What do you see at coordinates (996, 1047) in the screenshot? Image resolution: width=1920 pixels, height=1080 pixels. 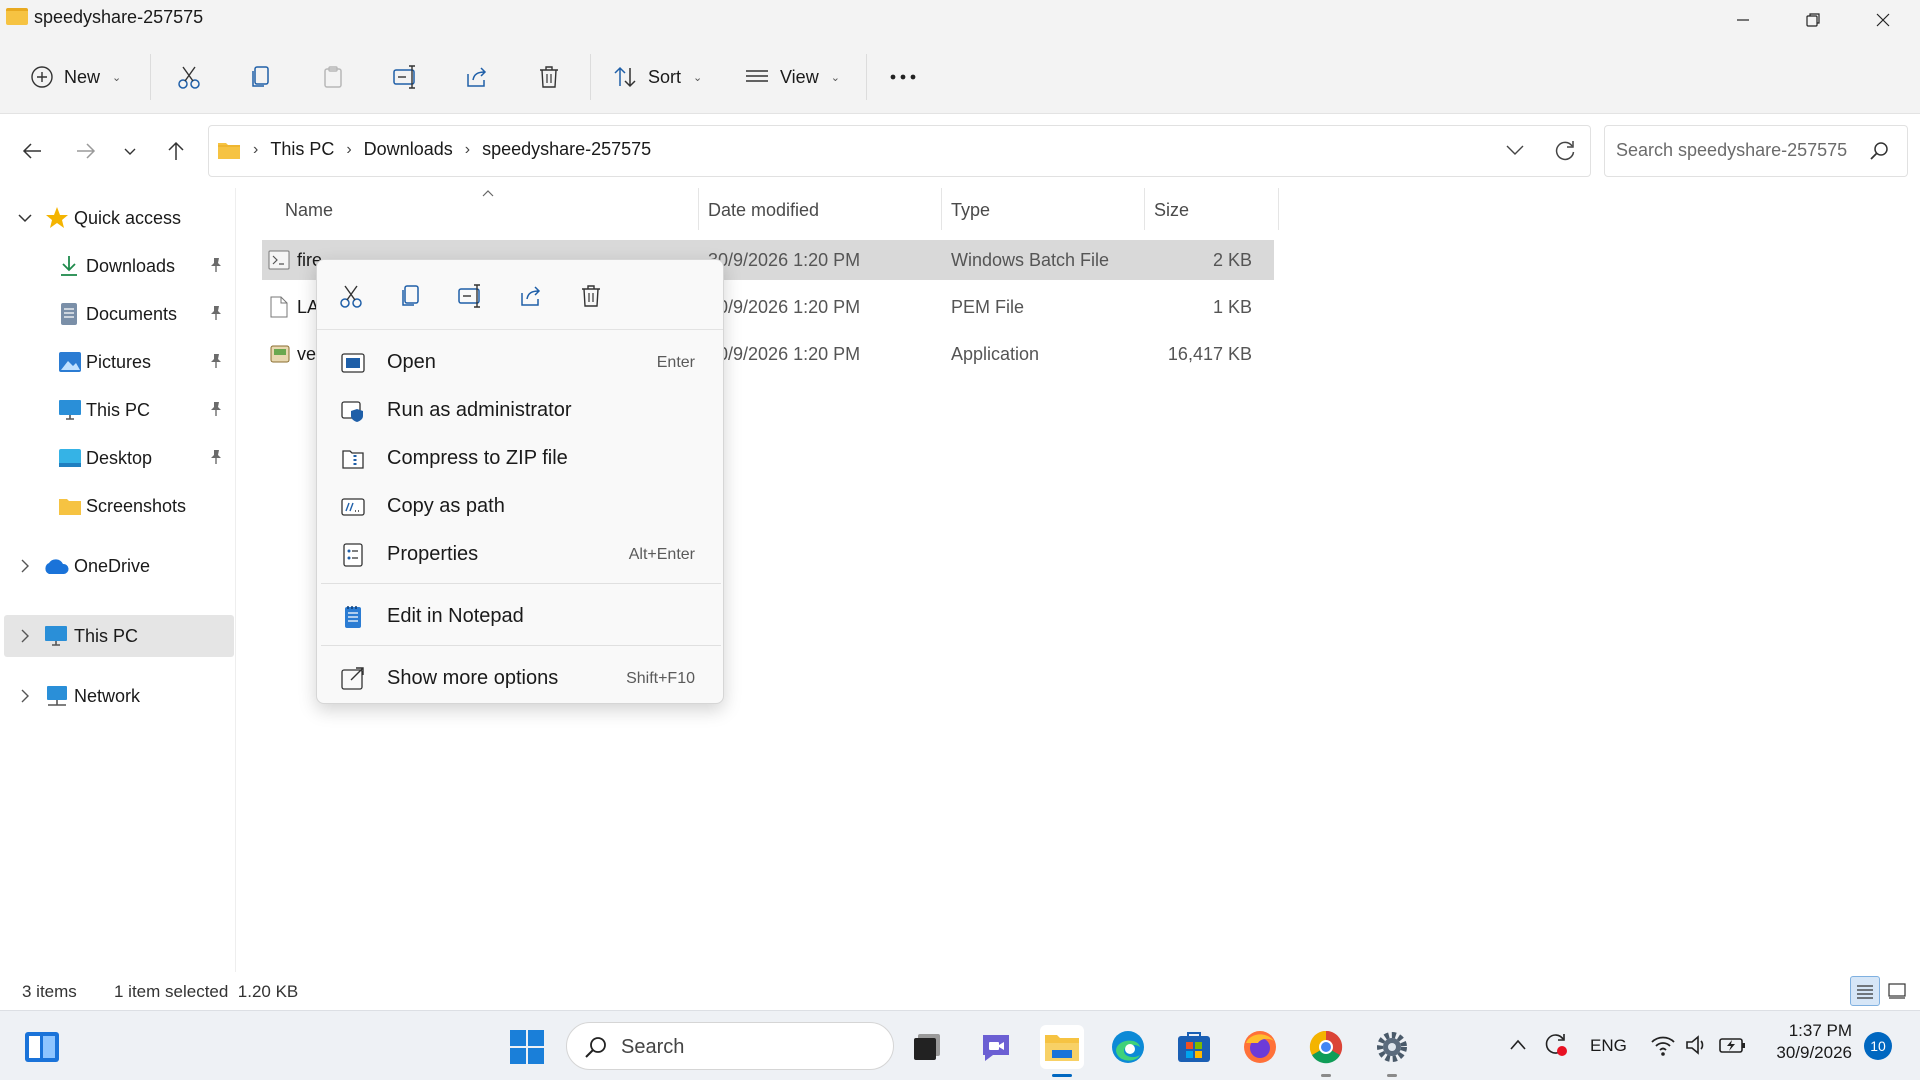 I see `teams-chat-button` at bounding box center [996, 1047].